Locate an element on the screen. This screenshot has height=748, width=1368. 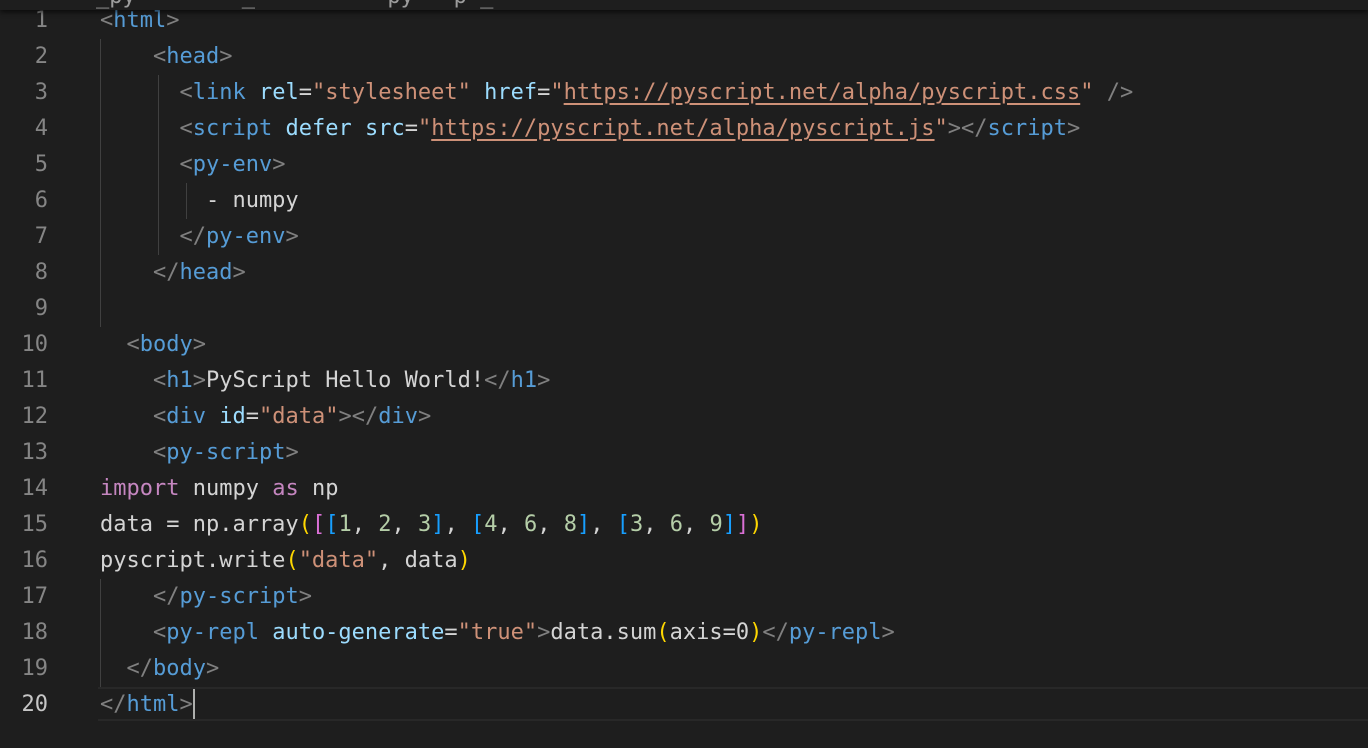
code-token: 4 is located at coordinates (491, 524).